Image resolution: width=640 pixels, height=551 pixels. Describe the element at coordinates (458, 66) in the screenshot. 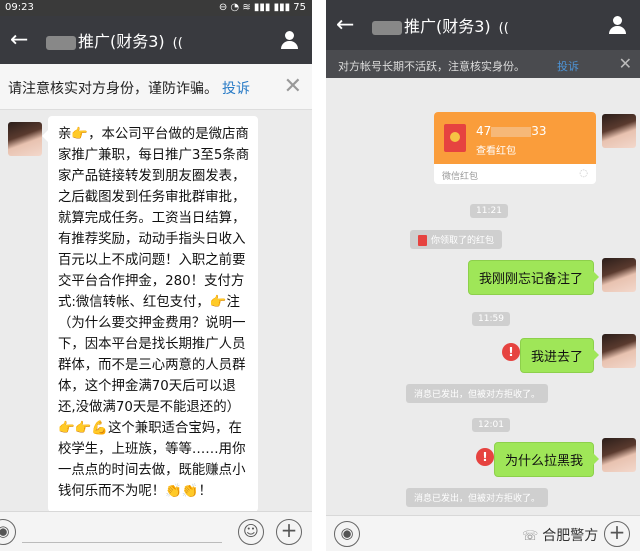

I see `notice-text: 对方帐号长期不活跃，注意核实身份。 投诉` at that location.